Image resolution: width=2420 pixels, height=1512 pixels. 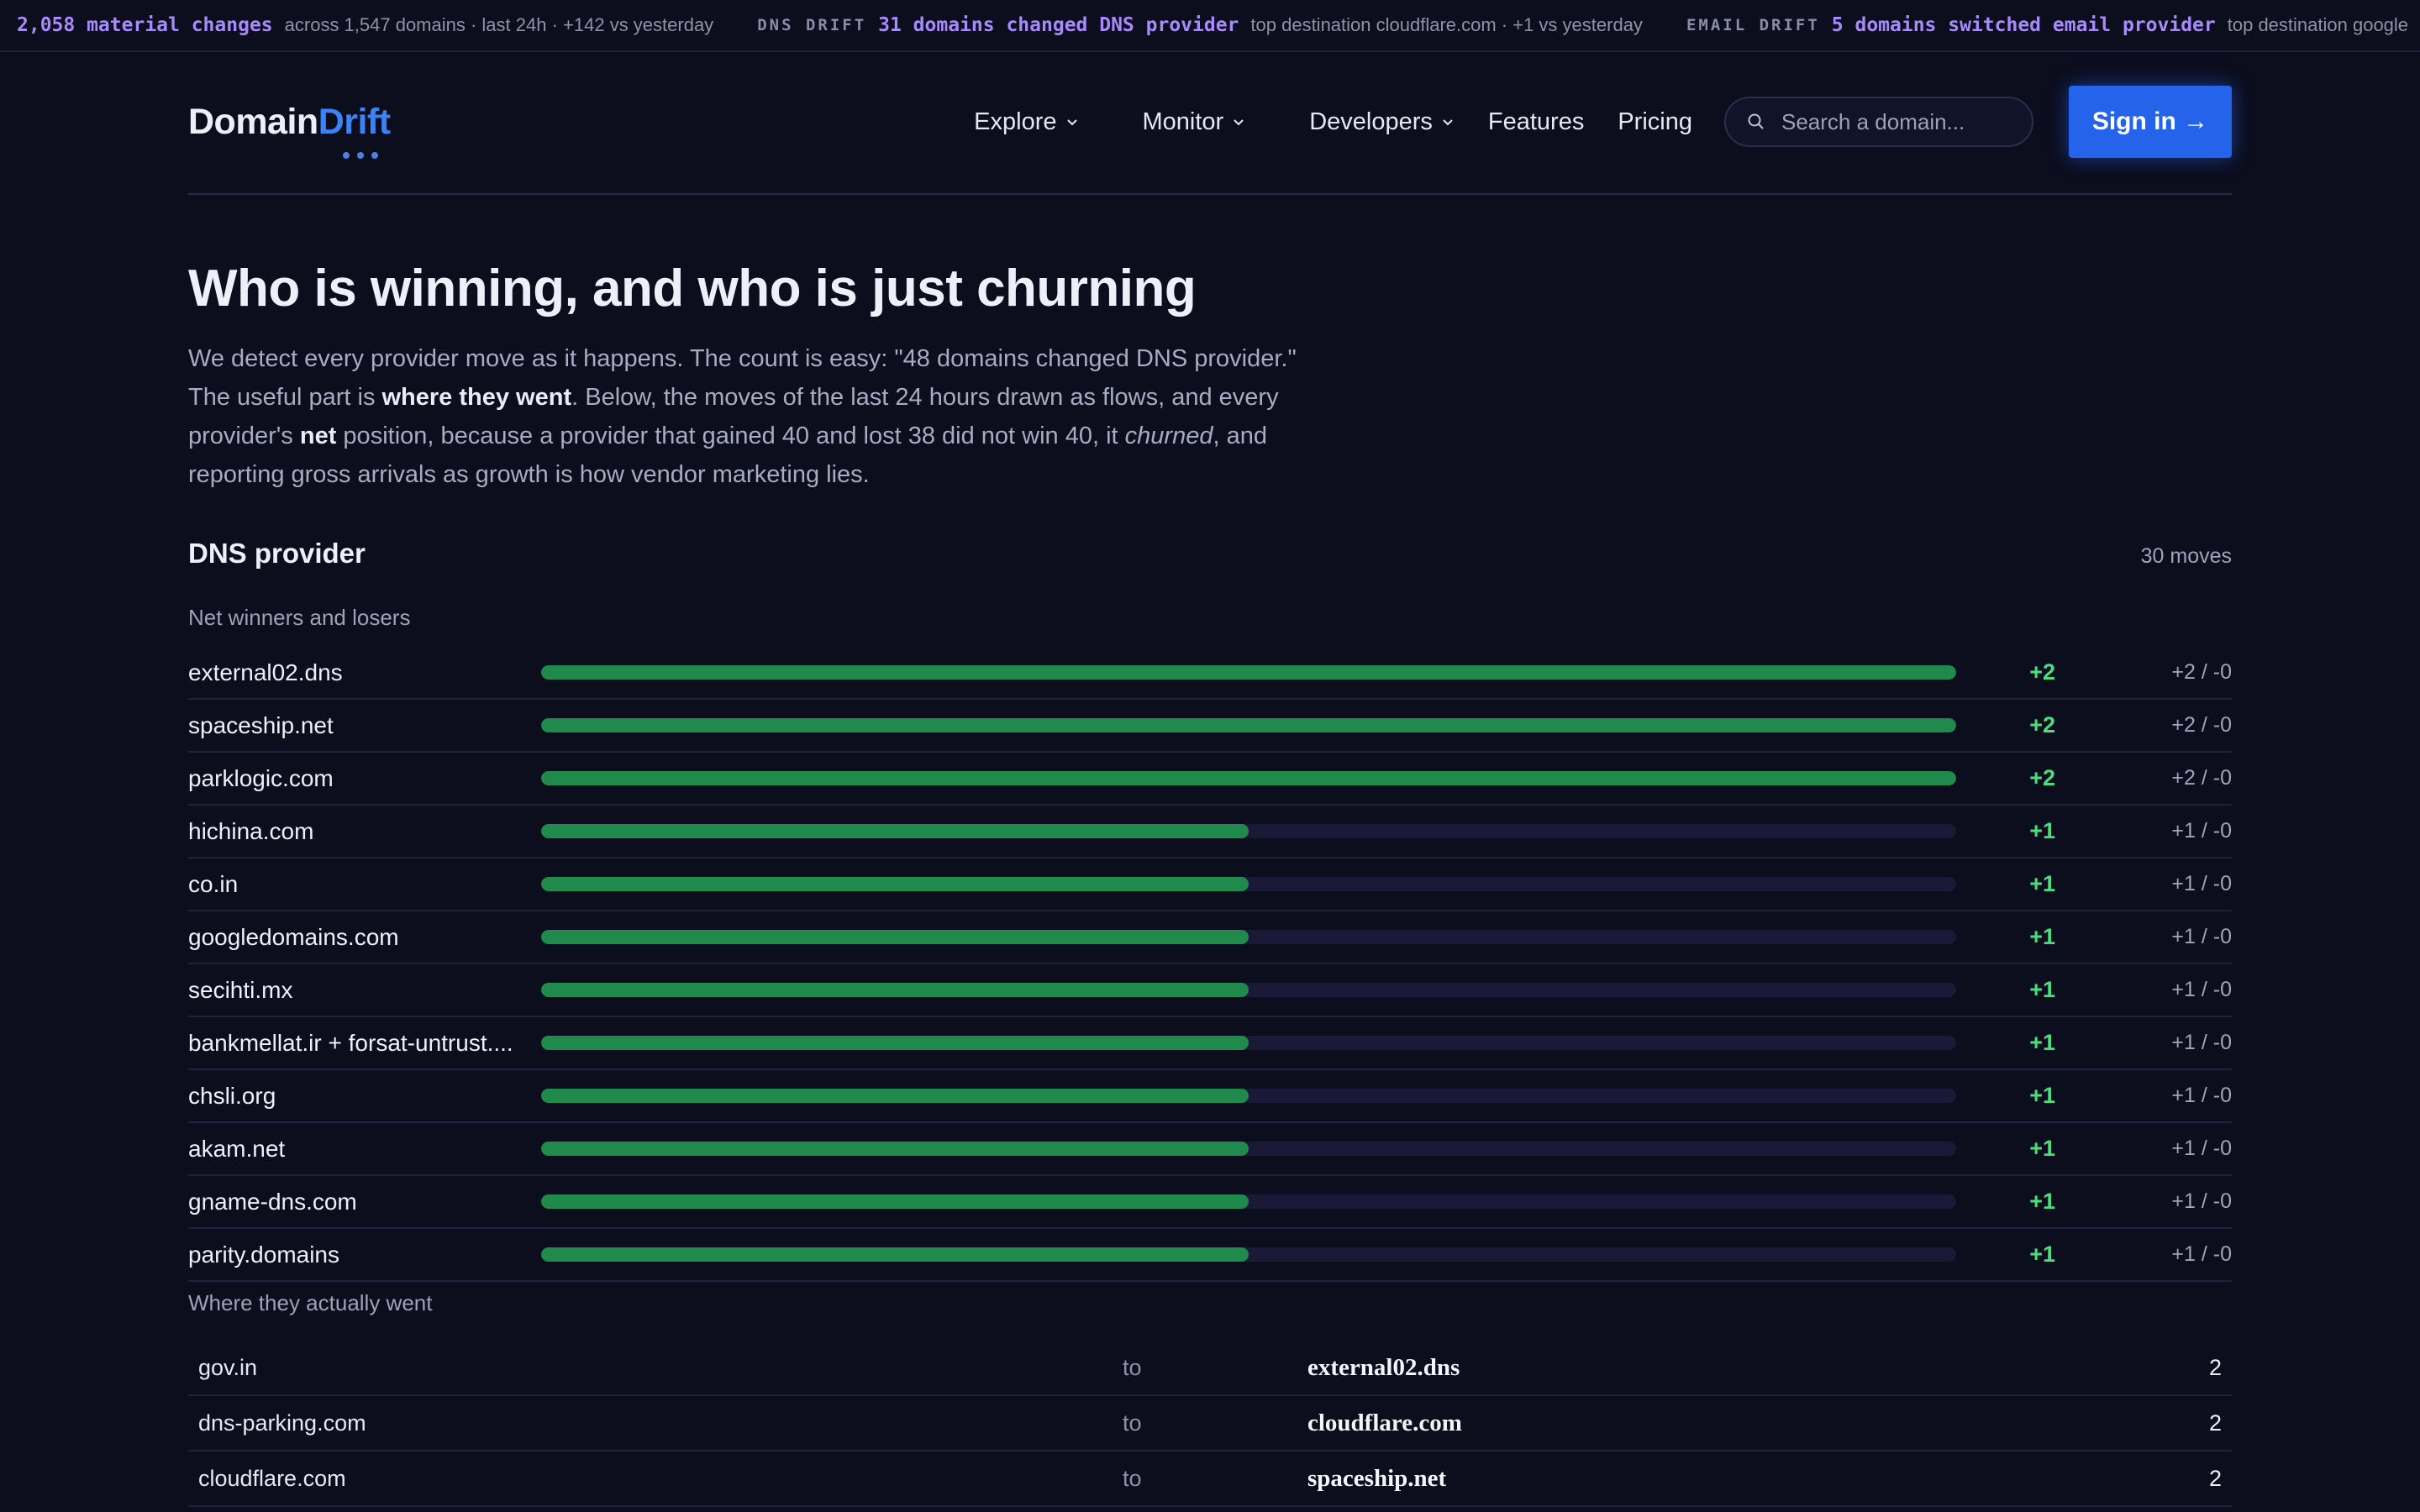 I want to click on provider-row: co.in +1 +1 / -0, so click(x=1210, y=884).